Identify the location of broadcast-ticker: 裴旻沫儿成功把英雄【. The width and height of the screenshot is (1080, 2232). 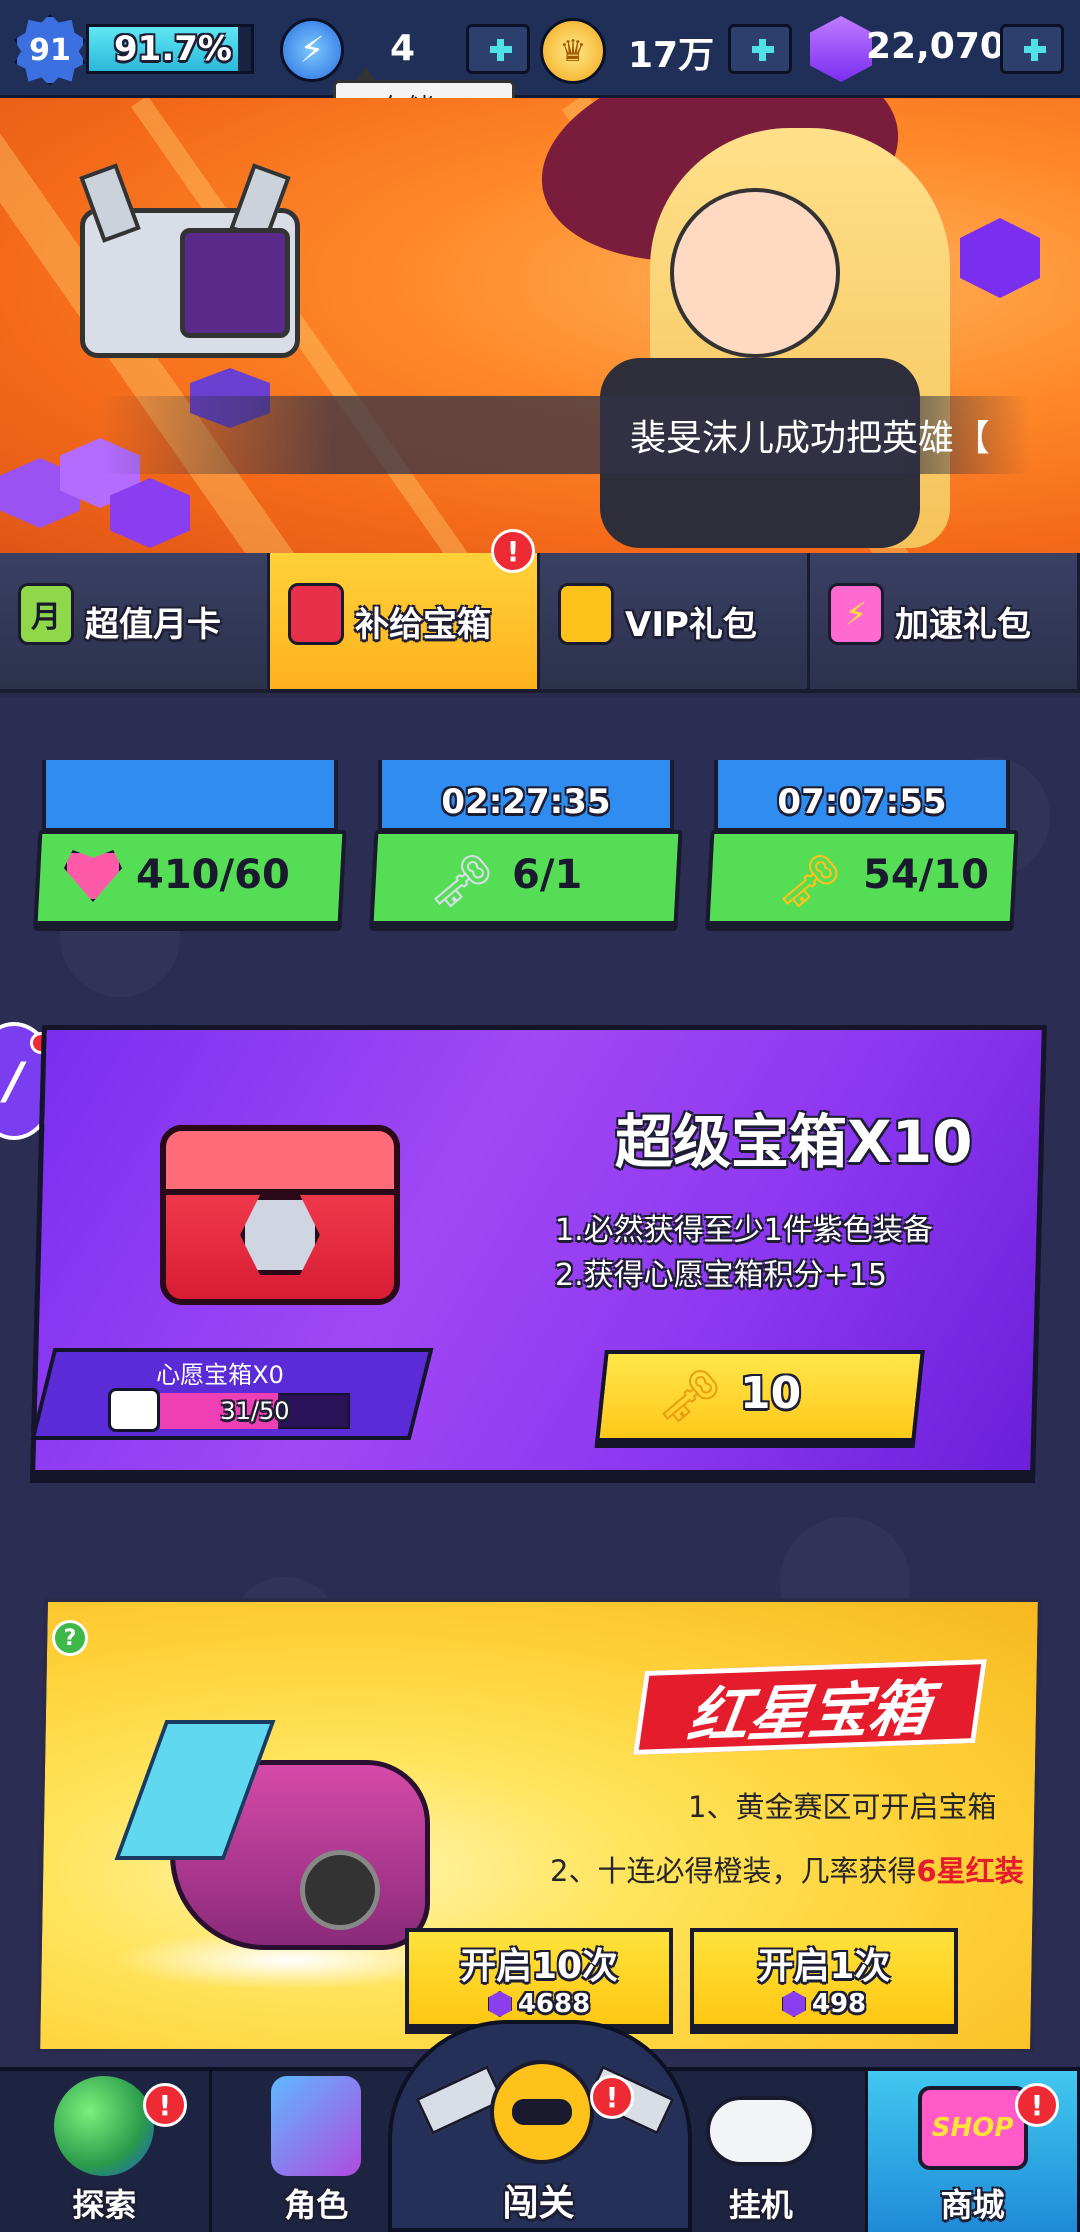
(565, 435).